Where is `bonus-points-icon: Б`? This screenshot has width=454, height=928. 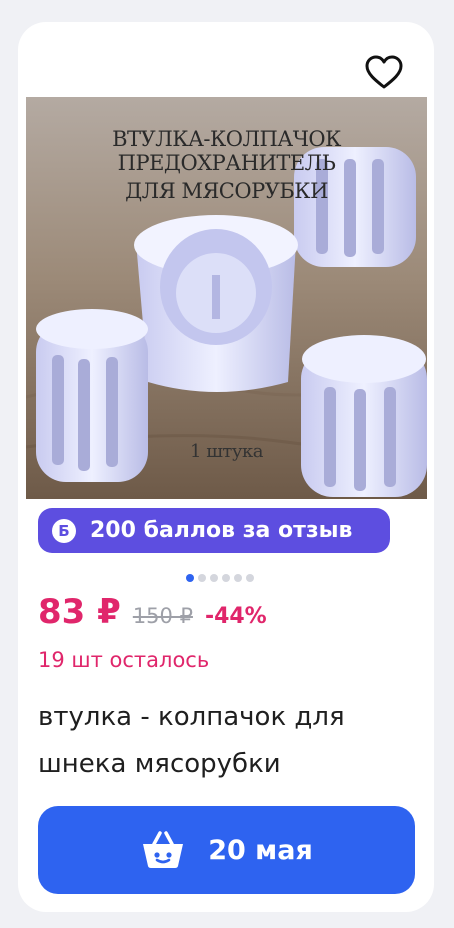 bonus-points-icon: Б is located at coordinates (64, 530).